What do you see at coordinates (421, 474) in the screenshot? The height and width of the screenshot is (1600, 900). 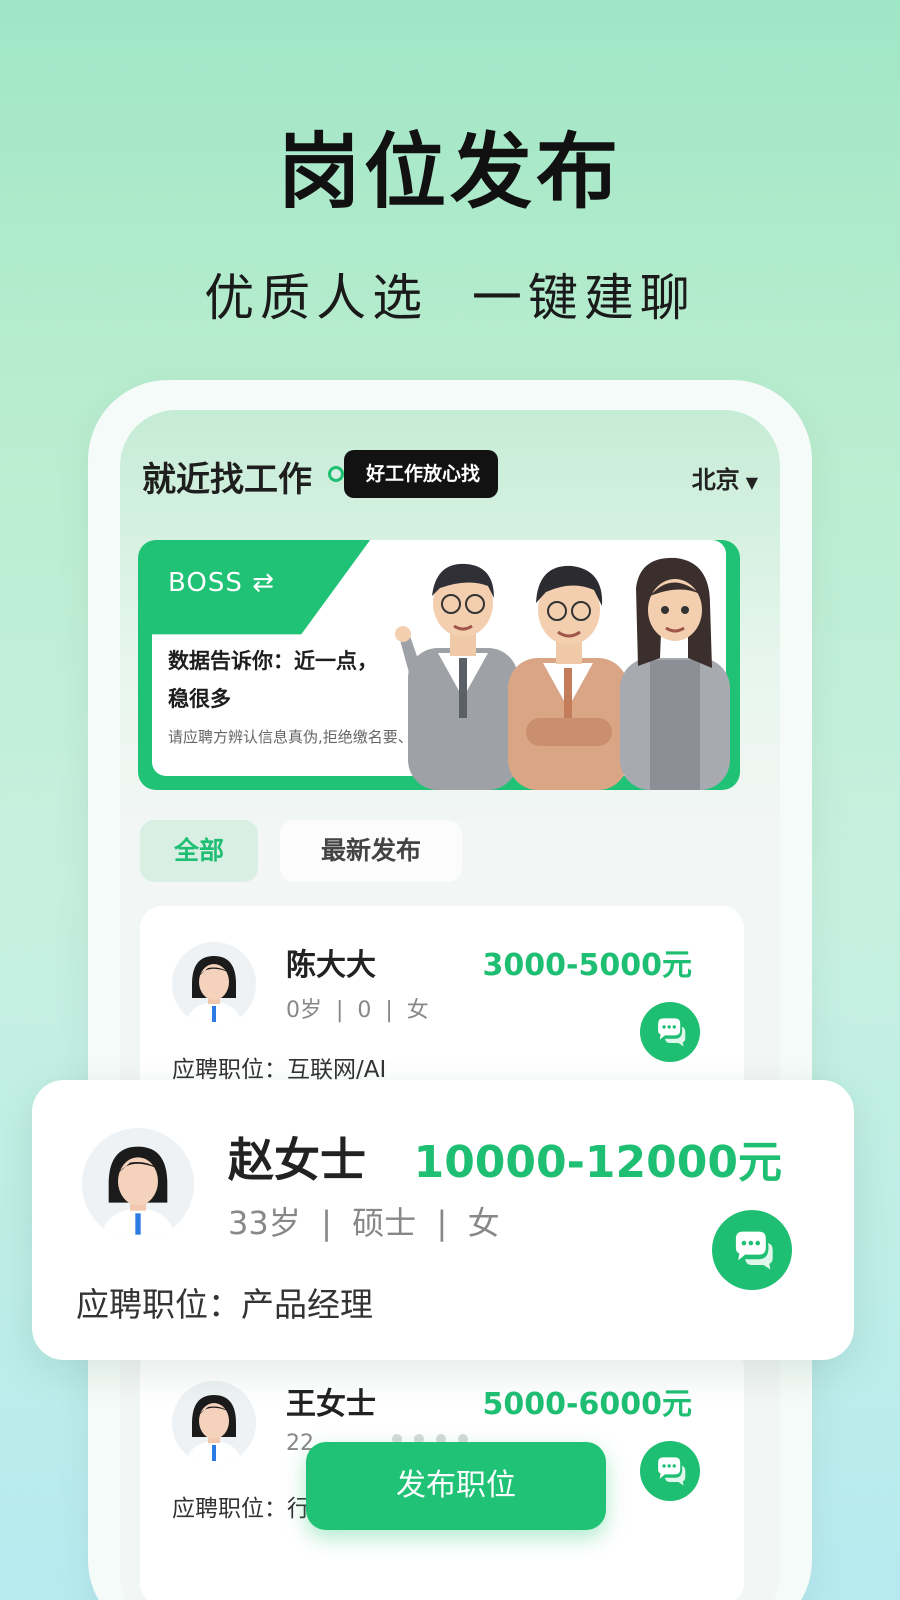 I see `slogan-tag: 好工作放心找` at bounding box center [421, 474].